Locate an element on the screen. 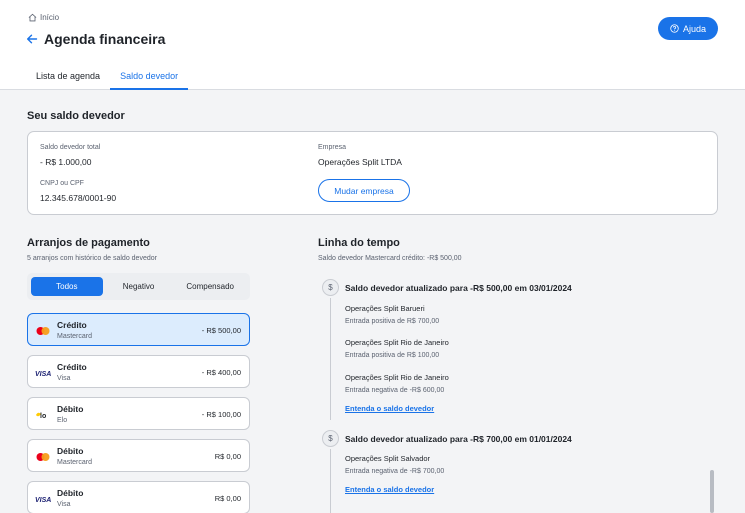 The width and height of the screenshot is (745, 513). change-company-button: Mudar empresa is located at coordinates (364, 190).